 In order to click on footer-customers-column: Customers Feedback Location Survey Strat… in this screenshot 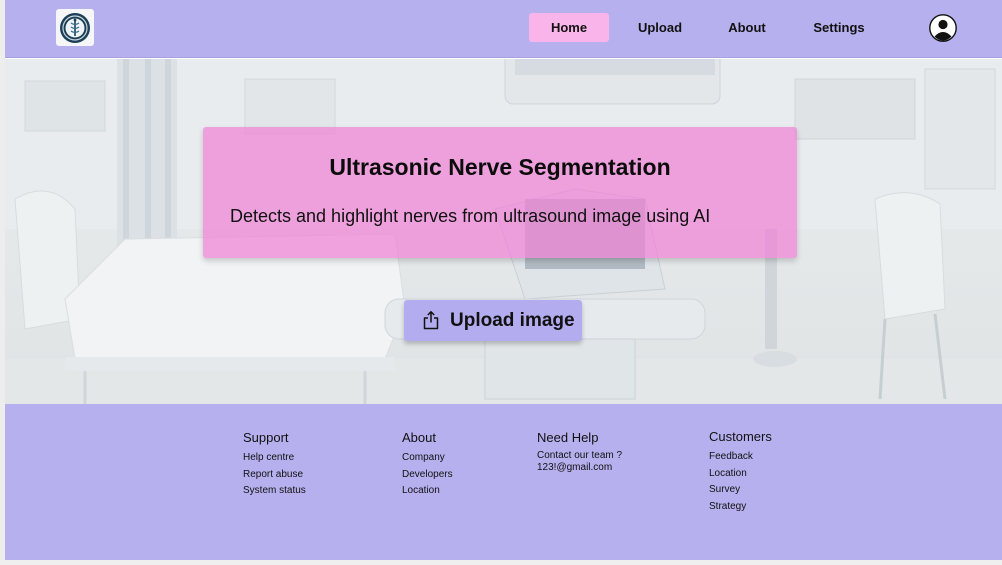, I will do `click(740, 472)`.